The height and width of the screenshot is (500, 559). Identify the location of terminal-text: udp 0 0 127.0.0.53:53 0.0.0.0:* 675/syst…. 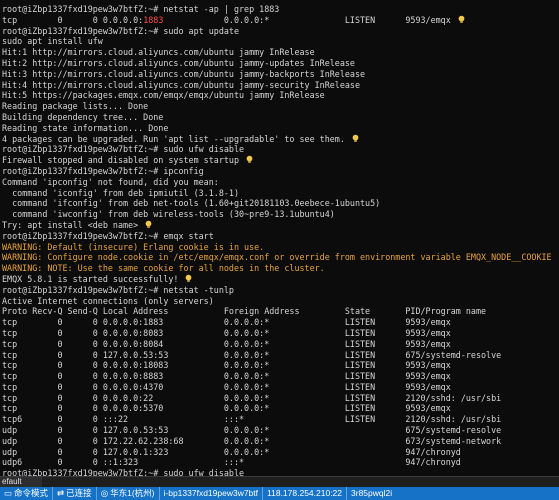
(252, 430).